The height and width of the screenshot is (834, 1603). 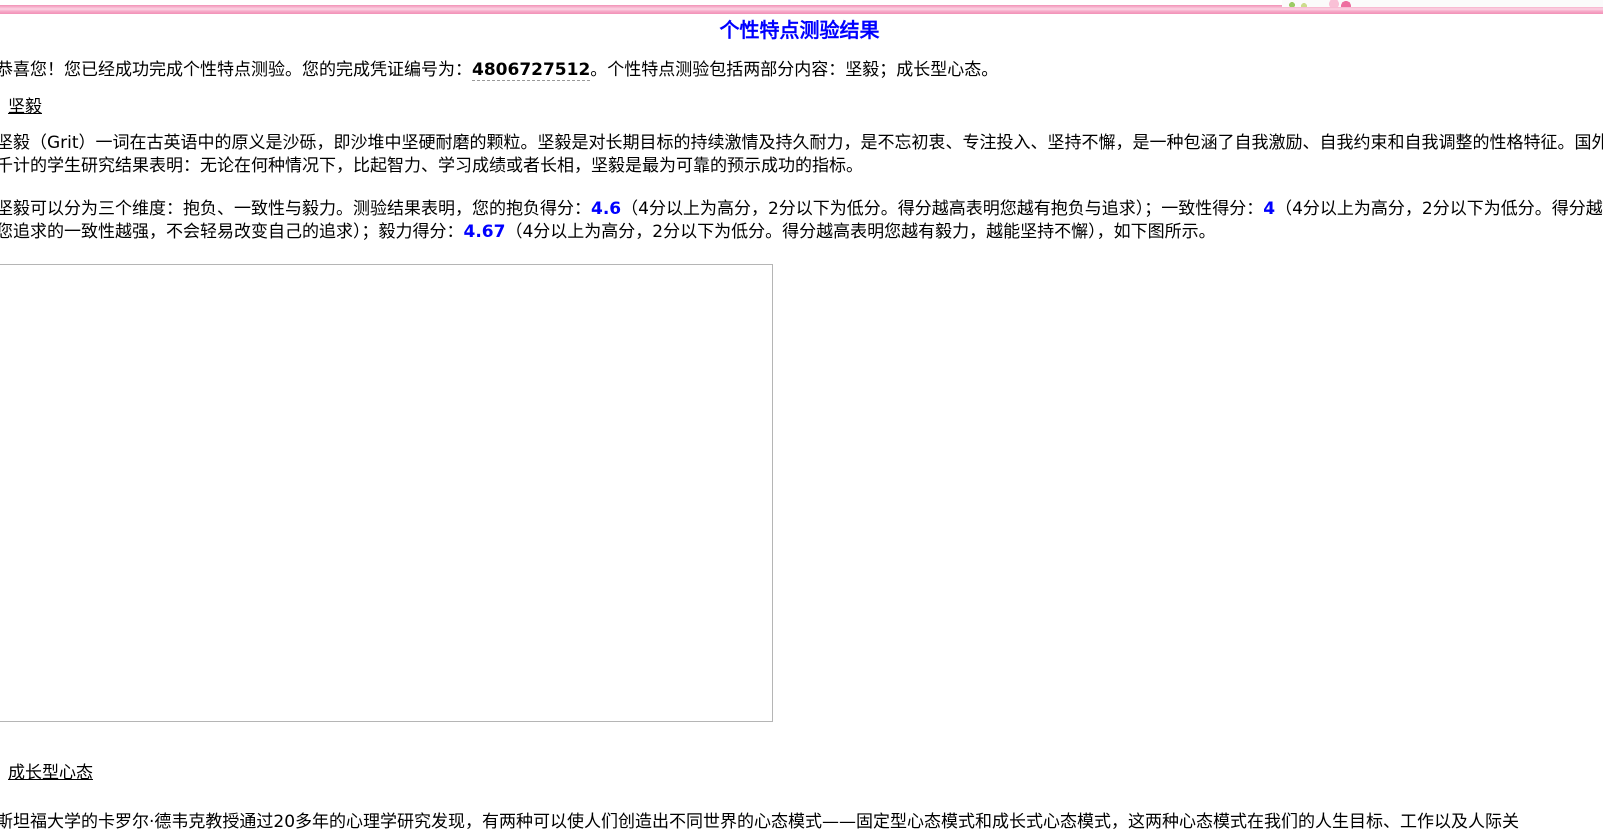 What do you see at coordinates (25, 107) in the screenshot?
I see `grit-section-heading: 坚毅` at bounding box center [25, 107].